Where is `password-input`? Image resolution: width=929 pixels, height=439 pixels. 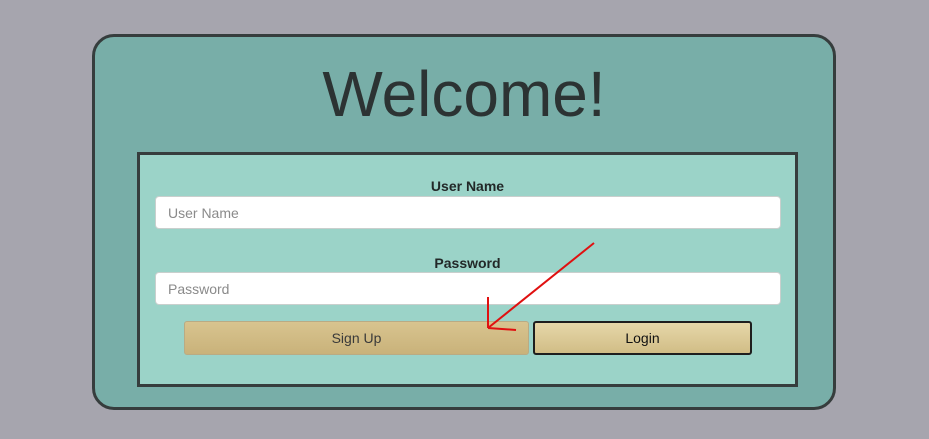
password-input is located at coordinates (468, 288).